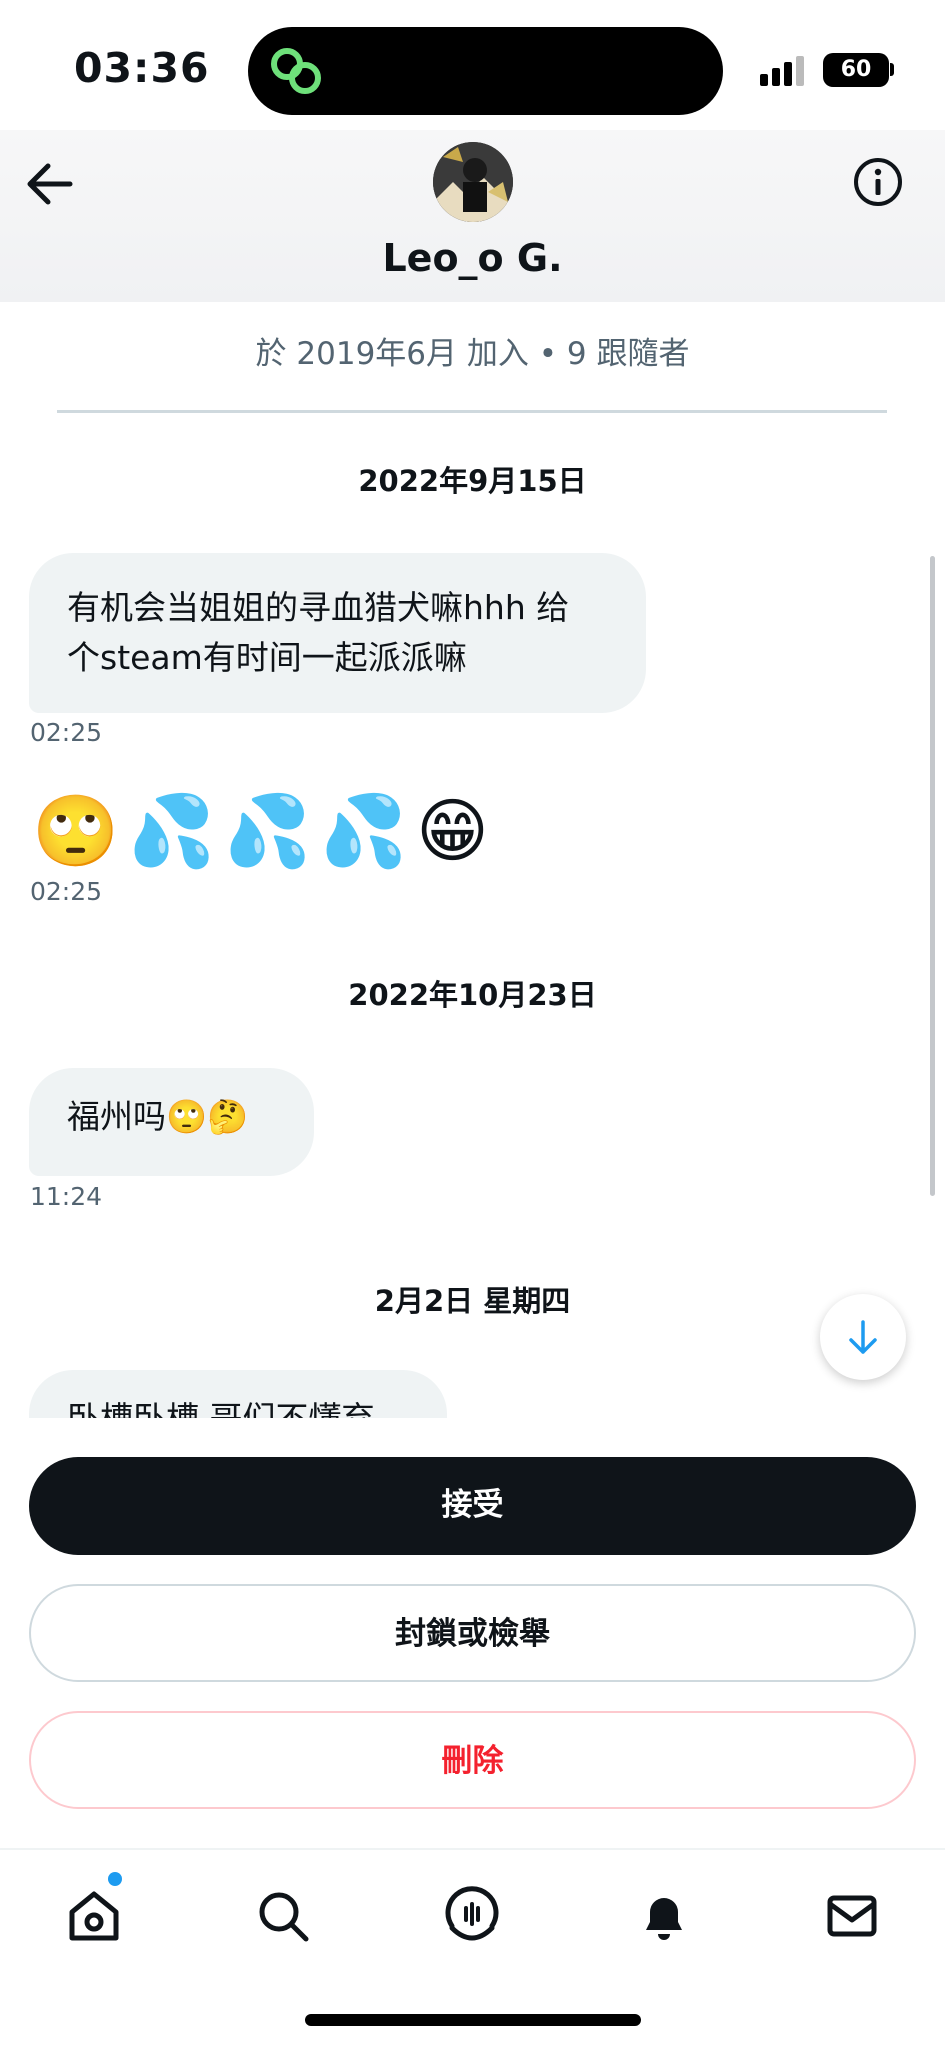 This screenshot has width=945, height=2048. What do you see at coordinates (238, 1406) in the screenshot?
I see `message-text: 卧槽卧槽 哥们不懂弃` at bounding box center [238, 1406].